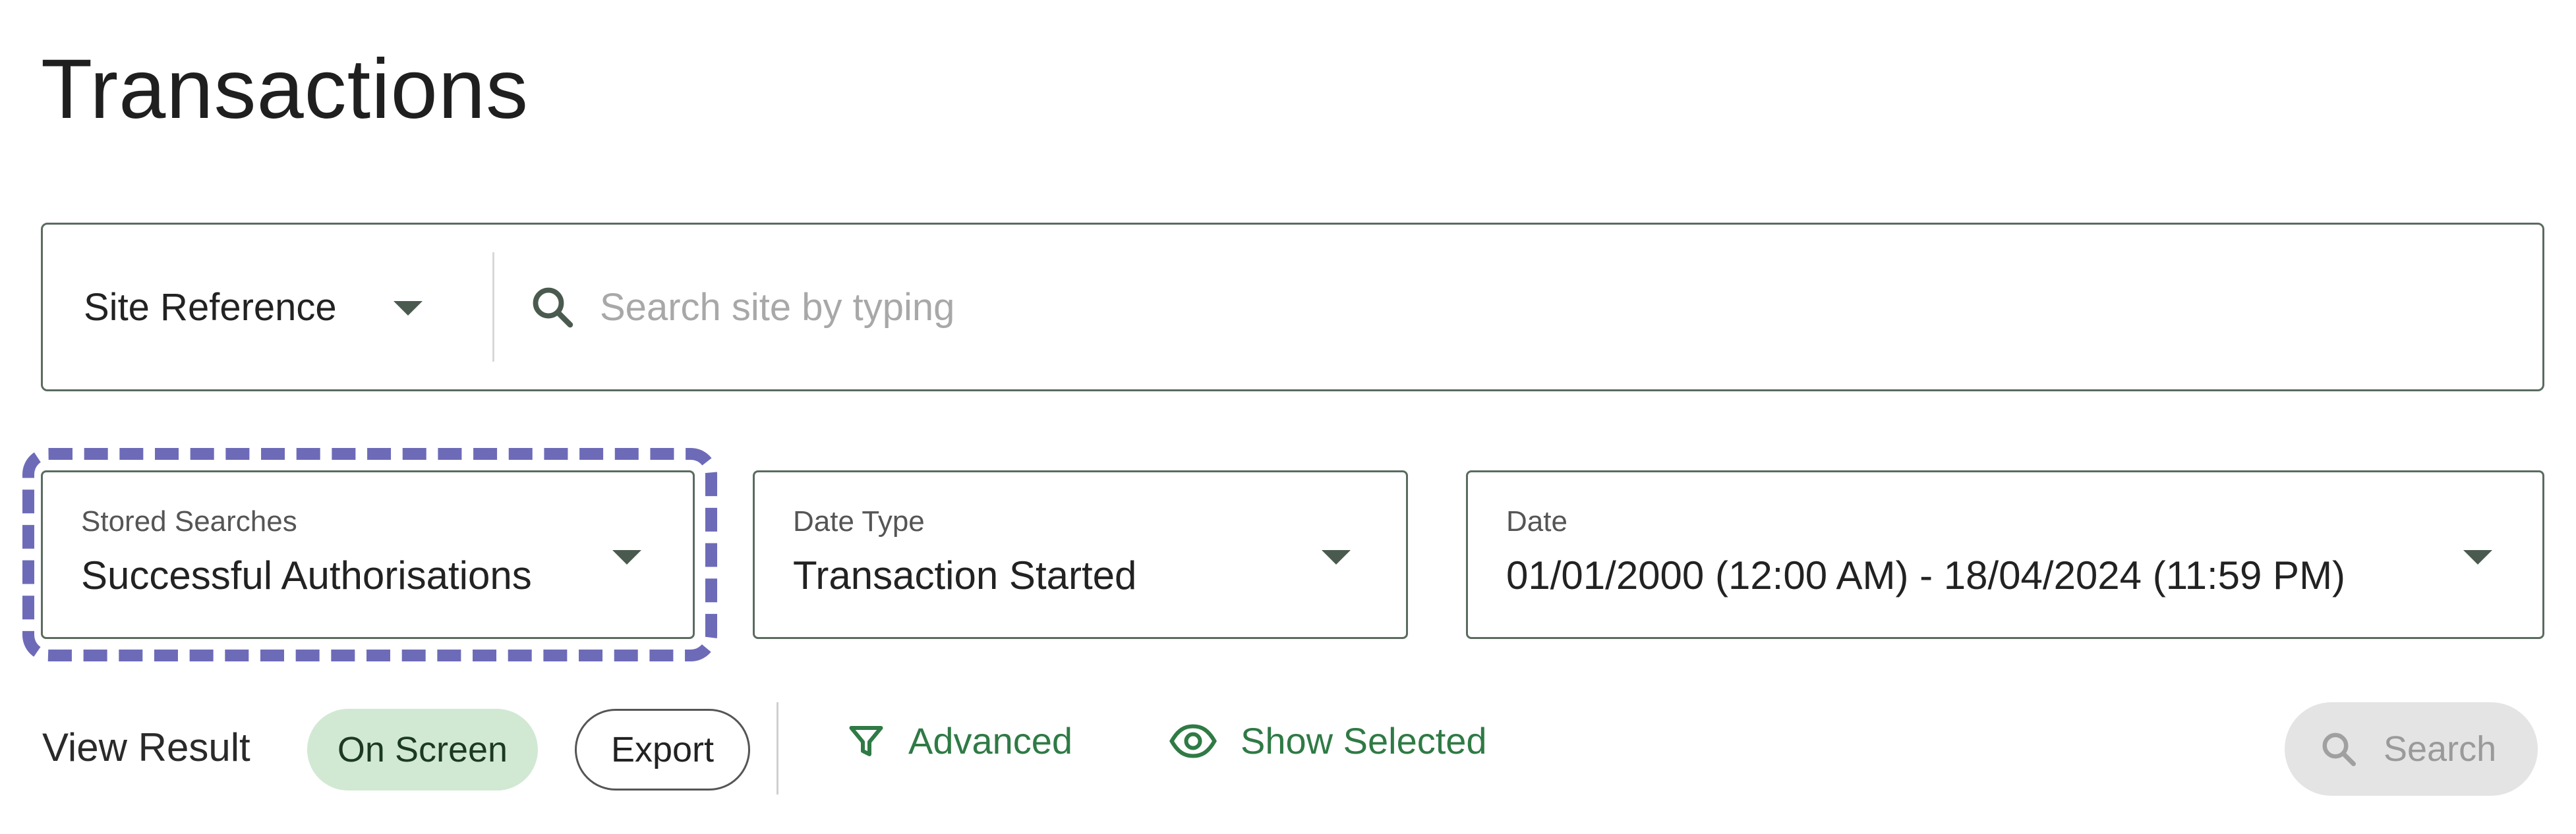 This screenshot has height=834, width=2576. I want to click on page-title: Transactions, so click(285, 89).